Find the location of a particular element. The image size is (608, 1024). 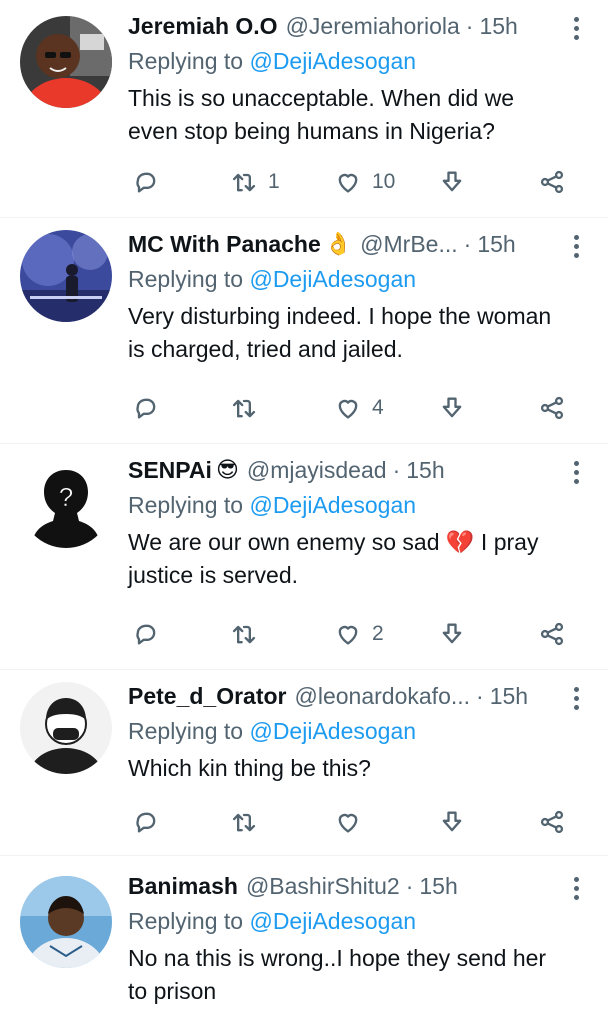

tweet-text: Which kin thing be this? is located at coordinates (249, 768).